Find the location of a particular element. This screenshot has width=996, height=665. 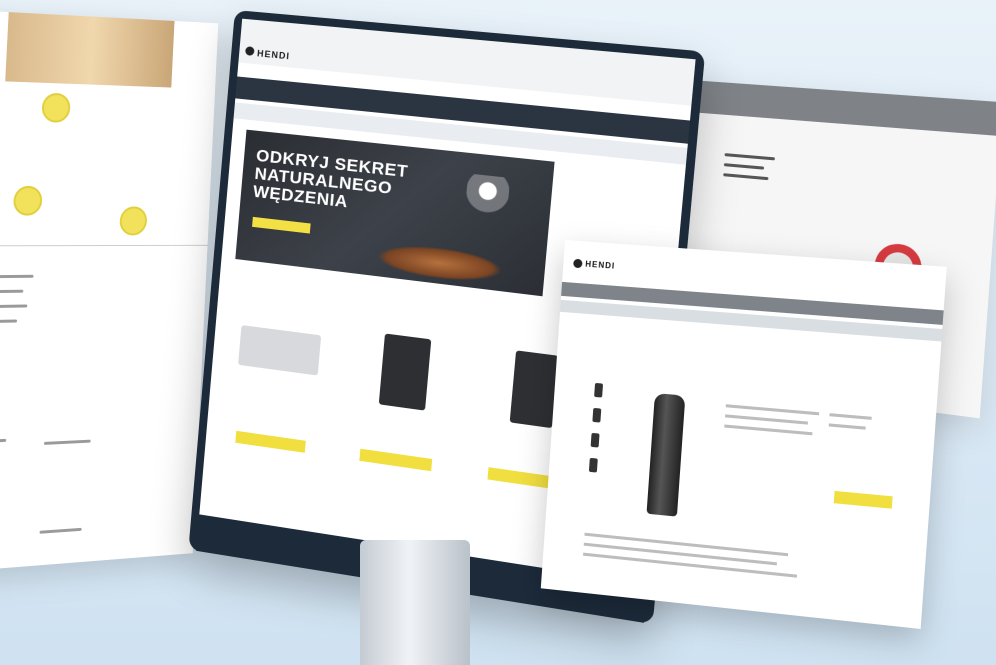

page-header-bar is located at coordinates (841, 108).